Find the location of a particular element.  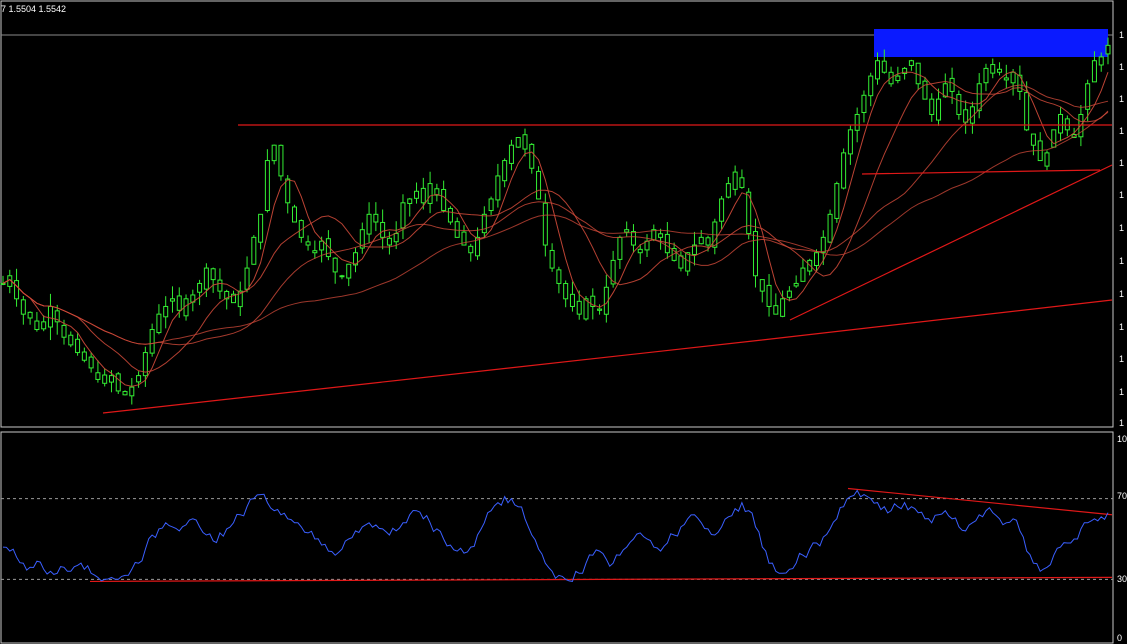

rsi-axis-label: 10 is located at coordinates (1122, 439).